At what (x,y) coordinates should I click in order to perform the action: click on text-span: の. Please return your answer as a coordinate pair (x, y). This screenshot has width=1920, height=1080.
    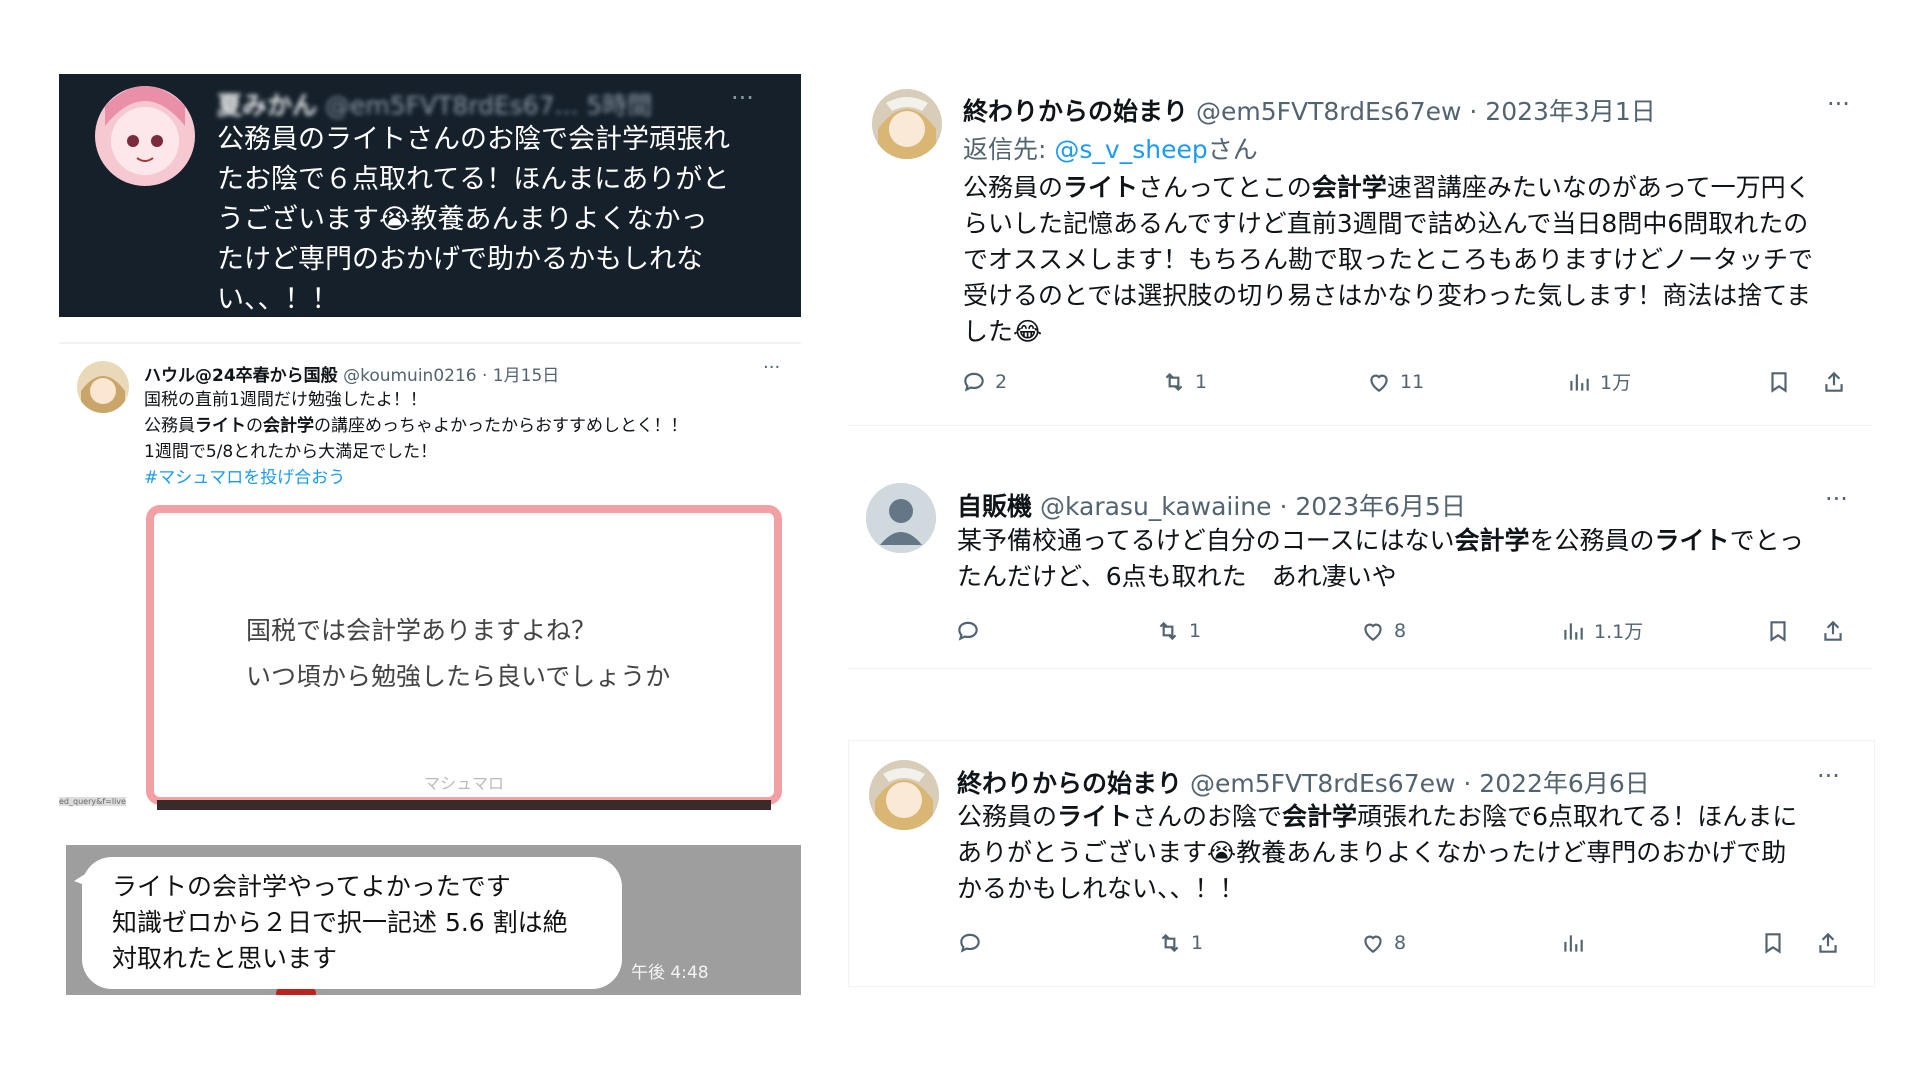
    Looking at the image, I should click on (254, 426).